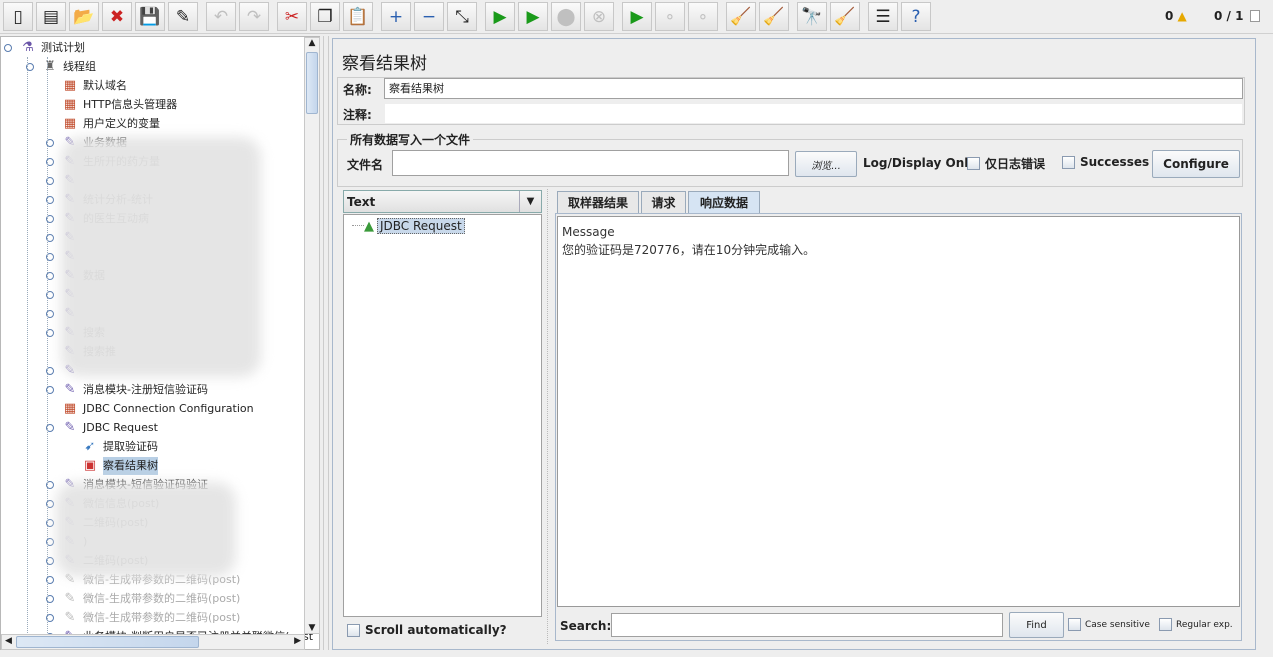 The width and height of the screenshot is (1273, 657). What do you see at coordinates (689, 250) in the screenshot?
I see `response-line: 您的验证码是720776，请在10分钟完成输入。` at bounding box center [689, 250].